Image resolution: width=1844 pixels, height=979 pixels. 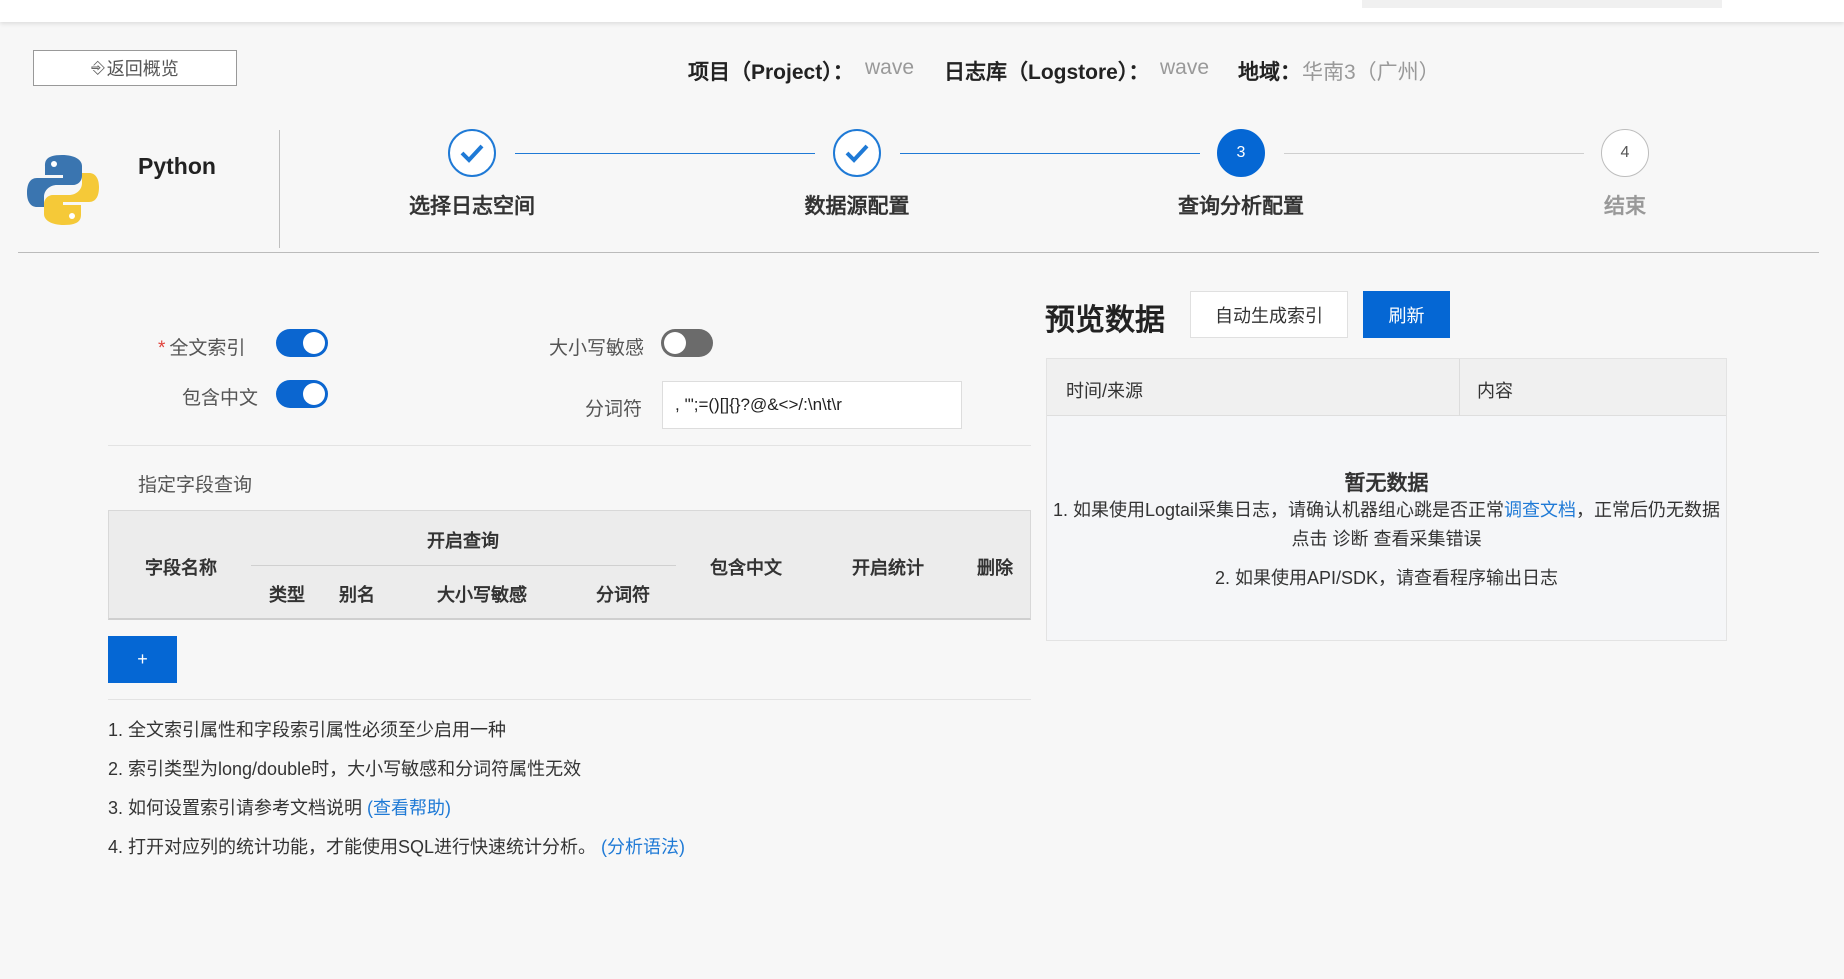 I want to click on step-3-label: 查询分析配置, so click(x=1241, y=206).